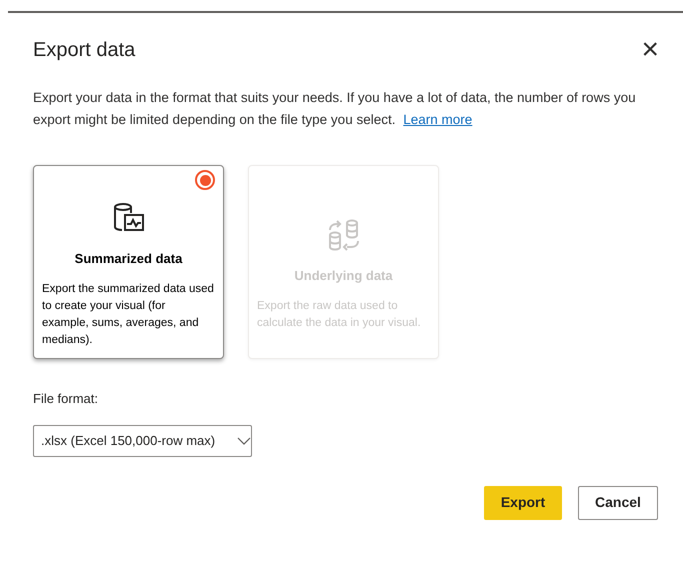 This screenshot has width=683, height=575. What do you see at coordinates (335, 109) in the screenshot?
I see `description-text: Export your data in the format that suits your needs. If you have a lot of data, the number of rows you export might be limited depending on the file type you select. Learn more` at bounding box center [335, 109].